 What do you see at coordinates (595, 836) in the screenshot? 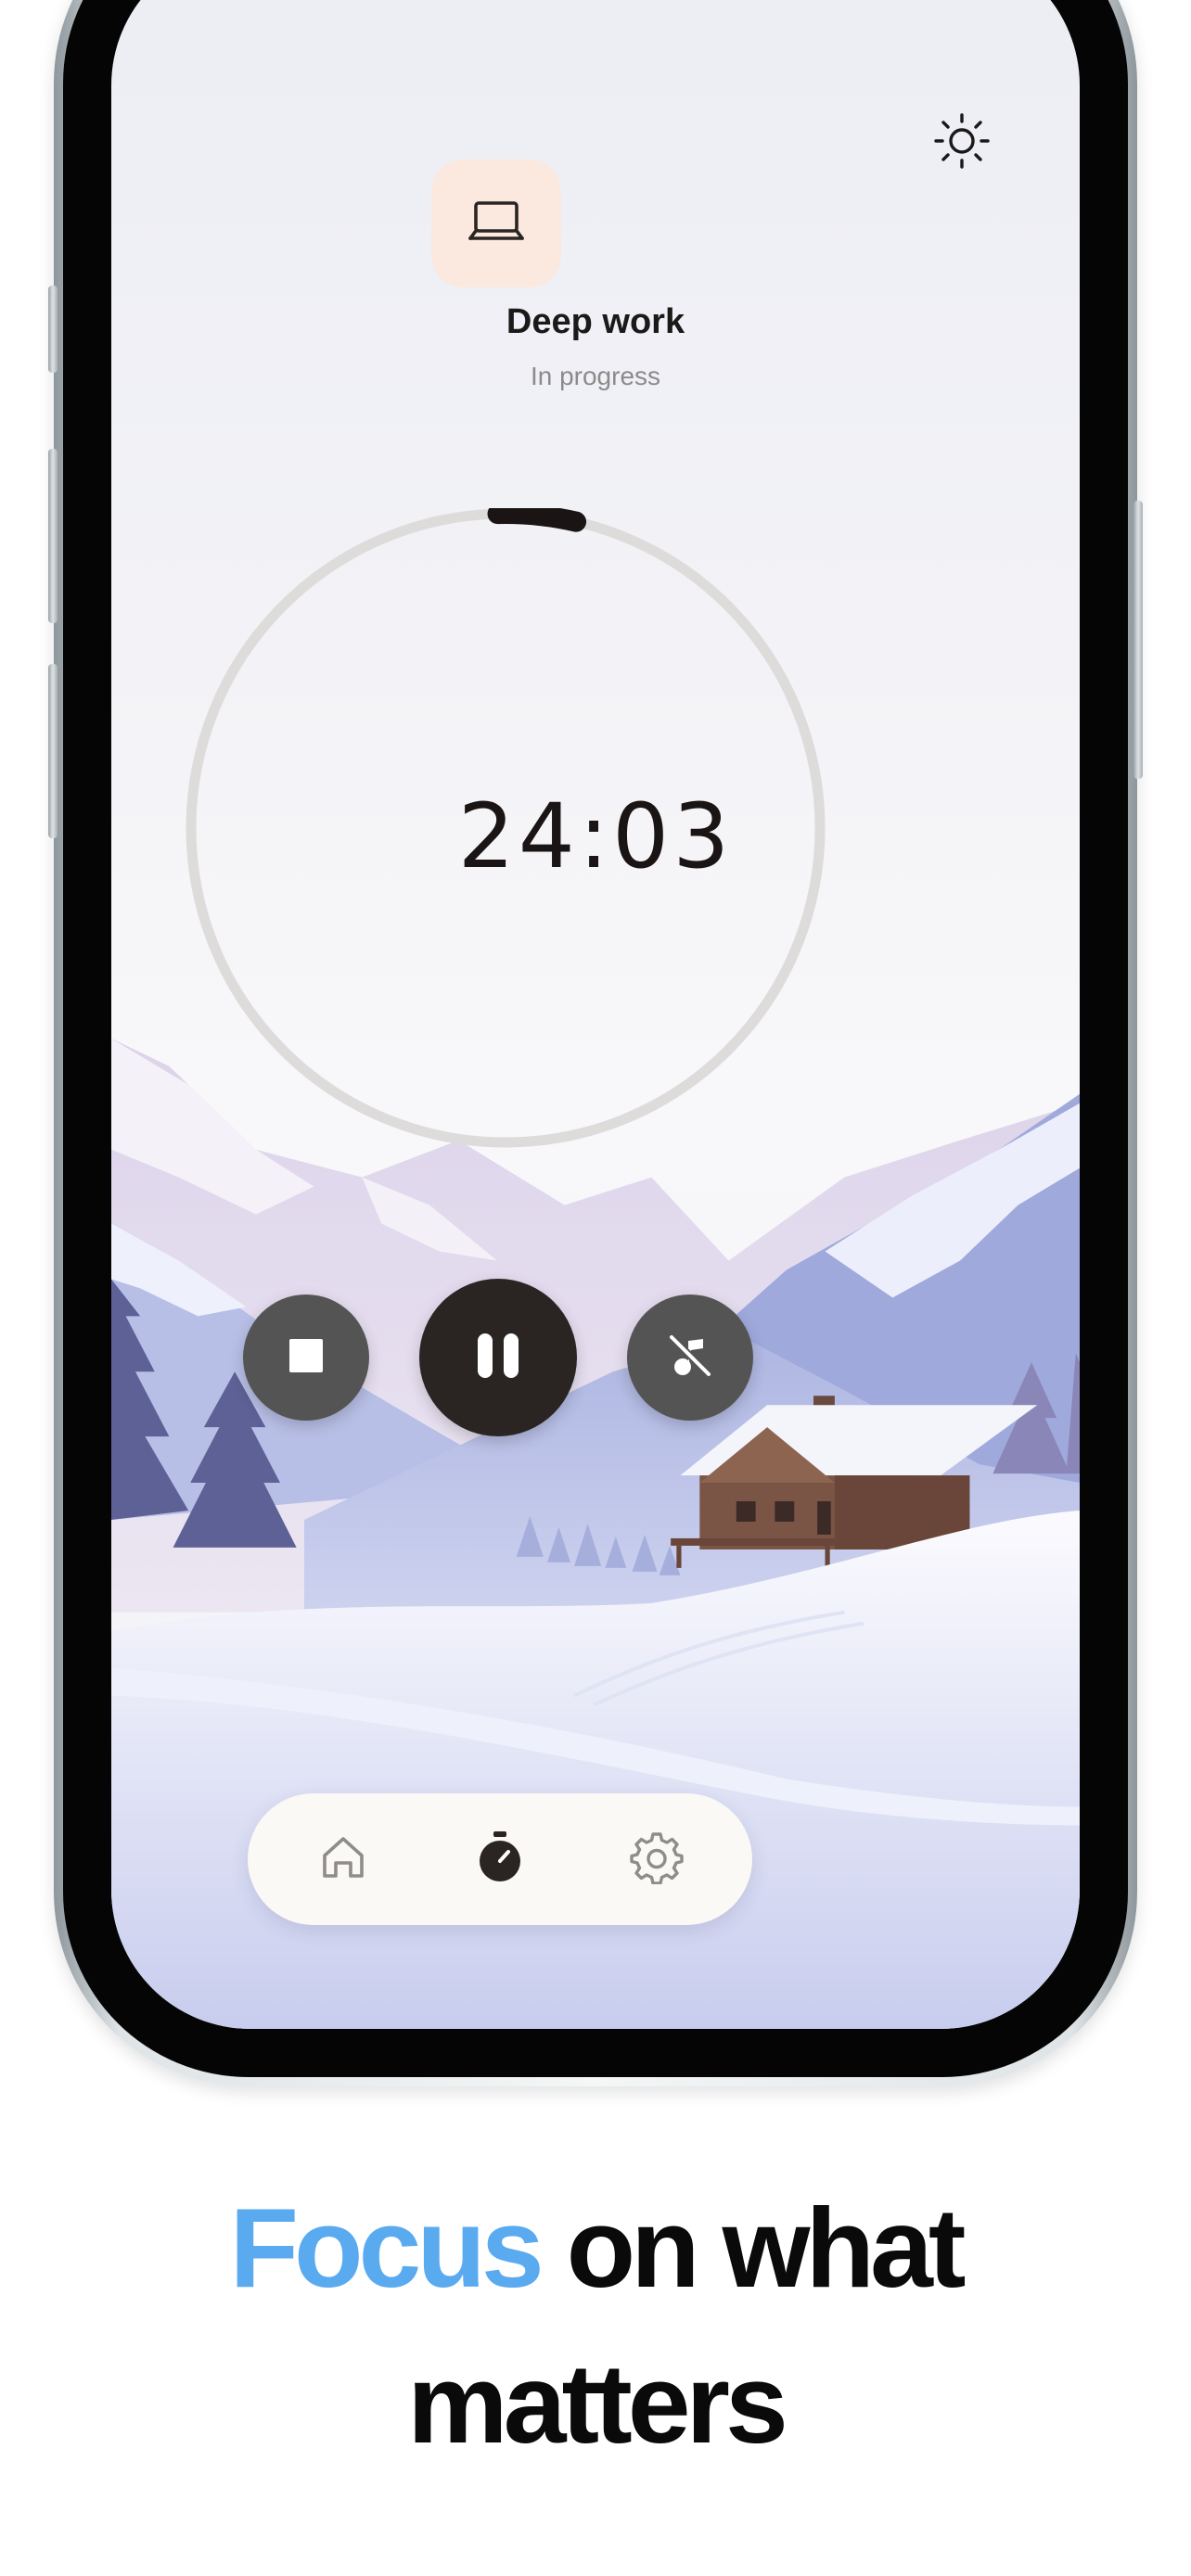
I see `timer-display: 24:03` at bounding box center [595, 836].